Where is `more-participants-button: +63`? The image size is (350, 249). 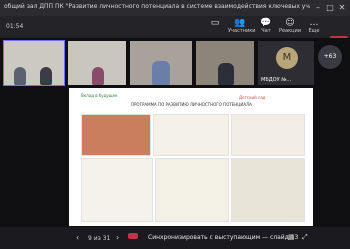 more-participants-button: +63 is located at coordinates (330, 57).